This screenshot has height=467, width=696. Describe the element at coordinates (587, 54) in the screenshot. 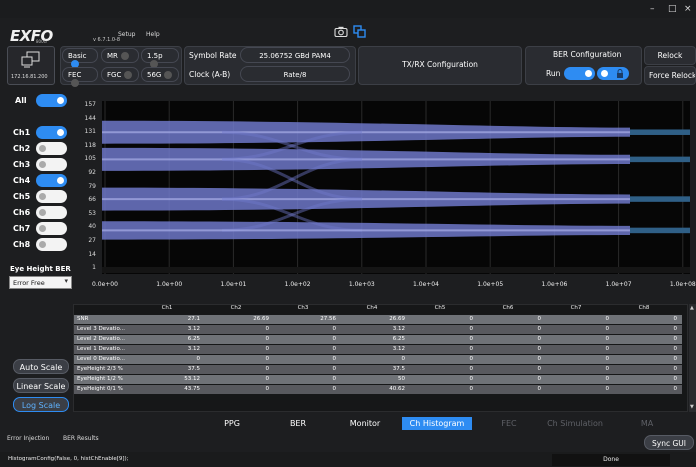

I see `ber-config-label: BER Configuration` at that location.